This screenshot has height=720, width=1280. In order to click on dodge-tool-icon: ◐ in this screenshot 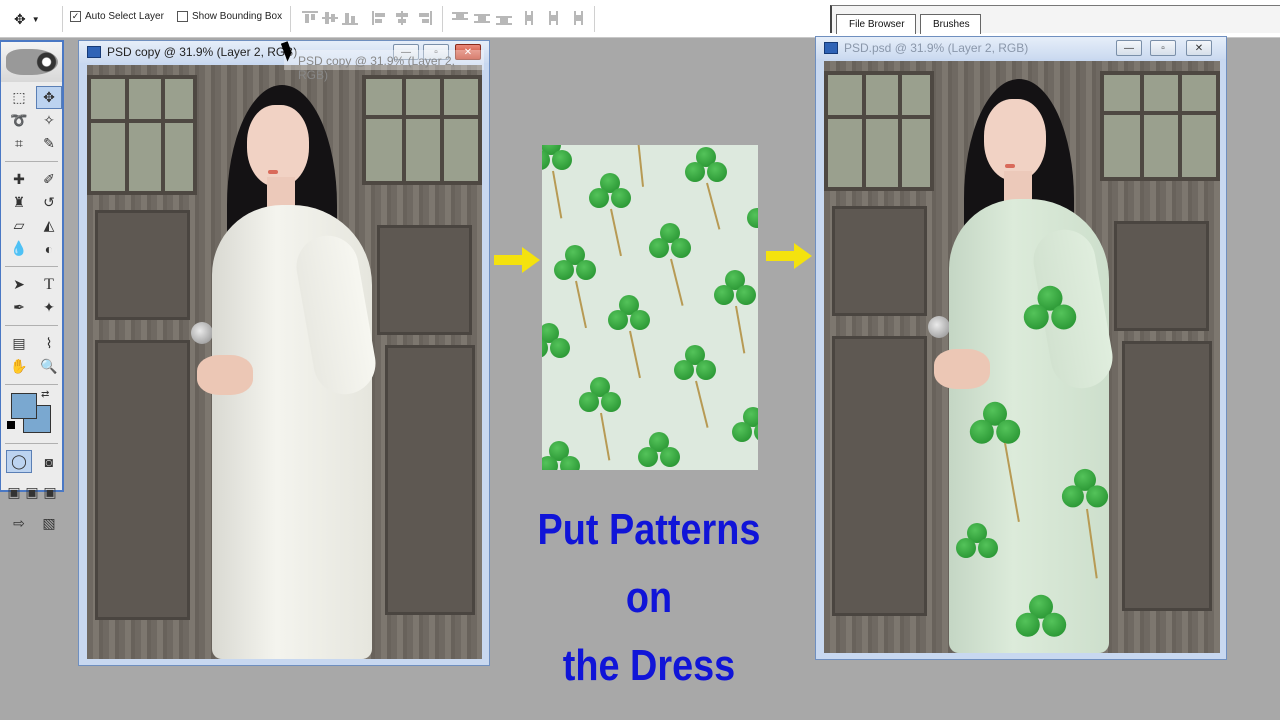, I will do `click(49, 248)`.